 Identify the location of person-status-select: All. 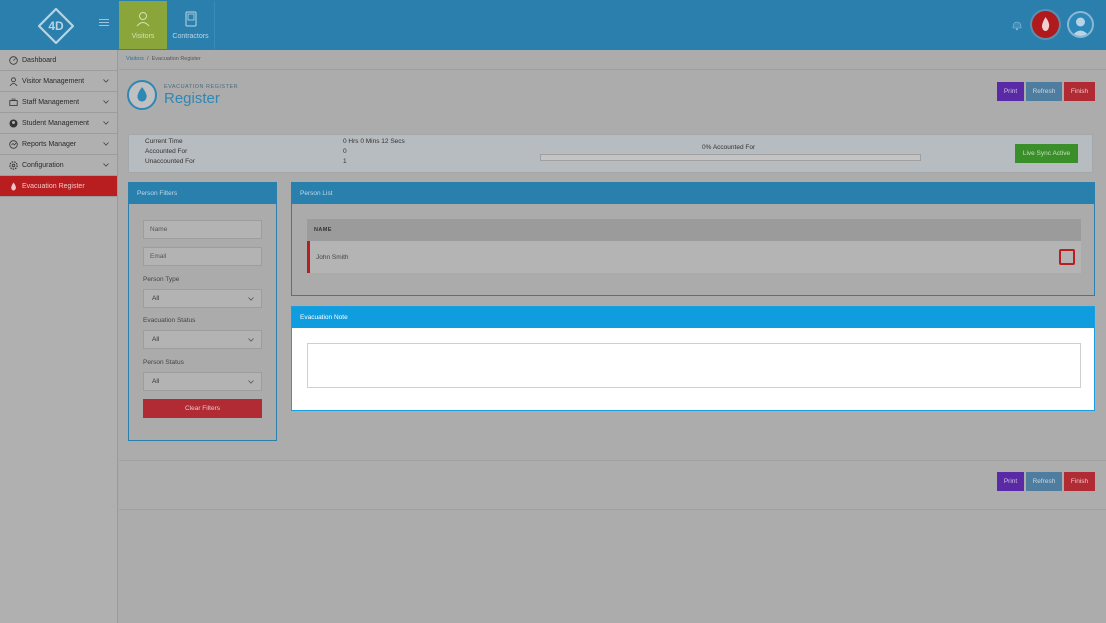
(202, 381).